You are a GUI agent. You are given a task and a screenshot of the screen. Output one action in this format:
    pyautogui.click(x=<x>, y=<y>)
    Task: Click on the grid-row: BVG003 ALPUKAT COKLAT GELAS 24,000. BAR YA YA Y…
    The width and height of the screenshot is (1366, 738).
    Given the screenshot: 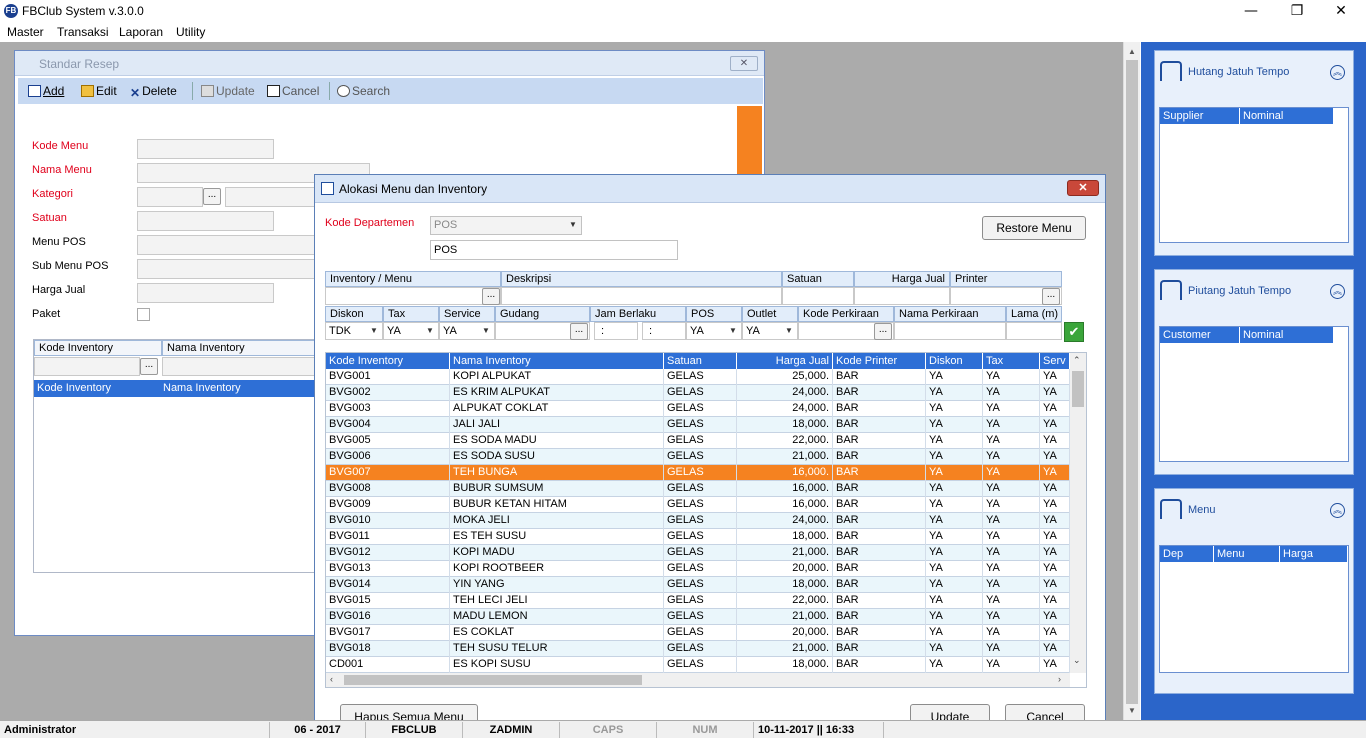 What is the action you would take?
    pyautogui.click(x=698, y=409)
    